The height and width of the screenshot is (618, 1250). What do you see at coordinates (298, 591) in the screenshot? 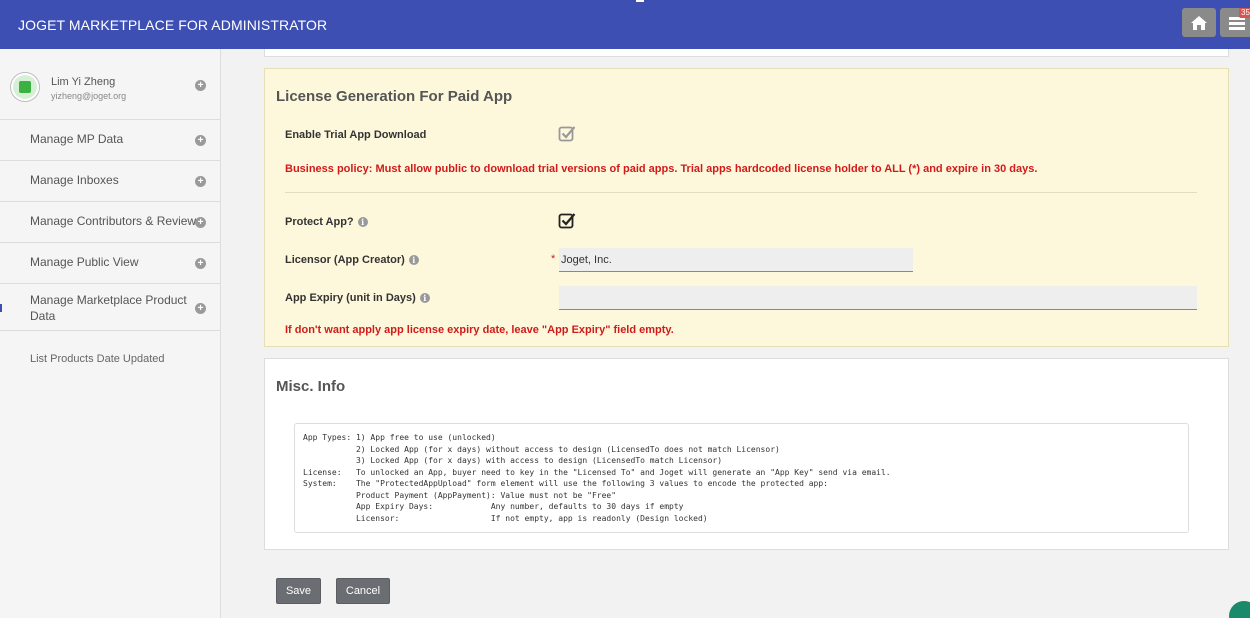
I see `save-button: Save` at bounding box center [298, 591].